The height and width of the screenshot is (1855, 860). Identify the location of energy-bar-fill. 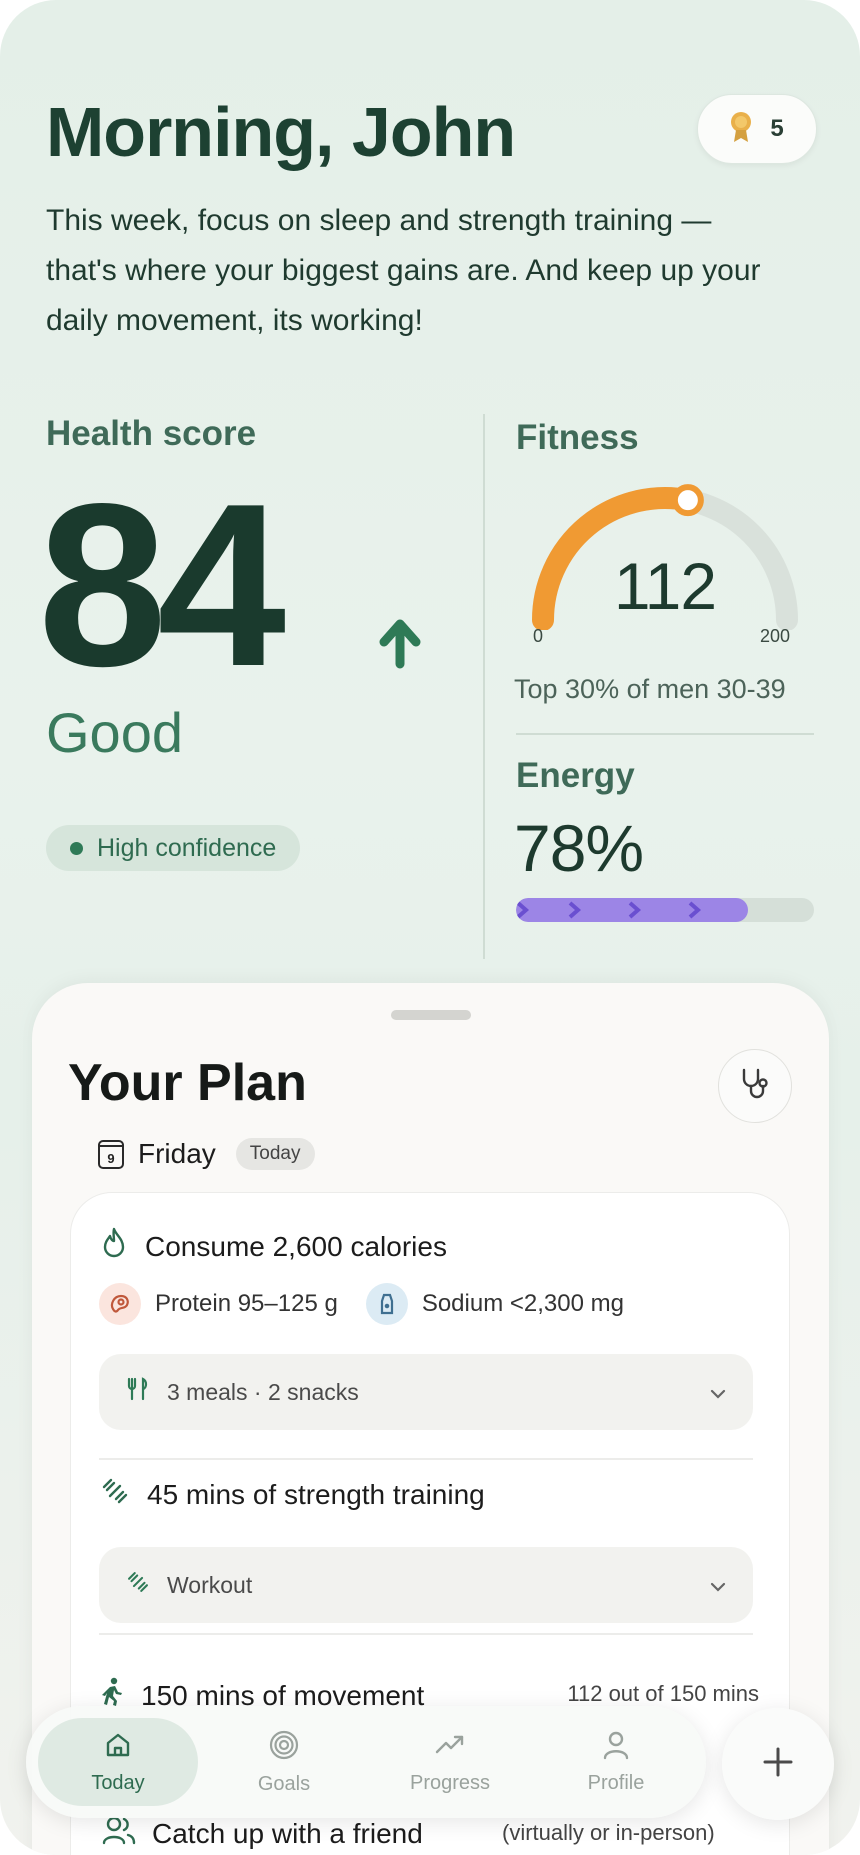
(632, 910).